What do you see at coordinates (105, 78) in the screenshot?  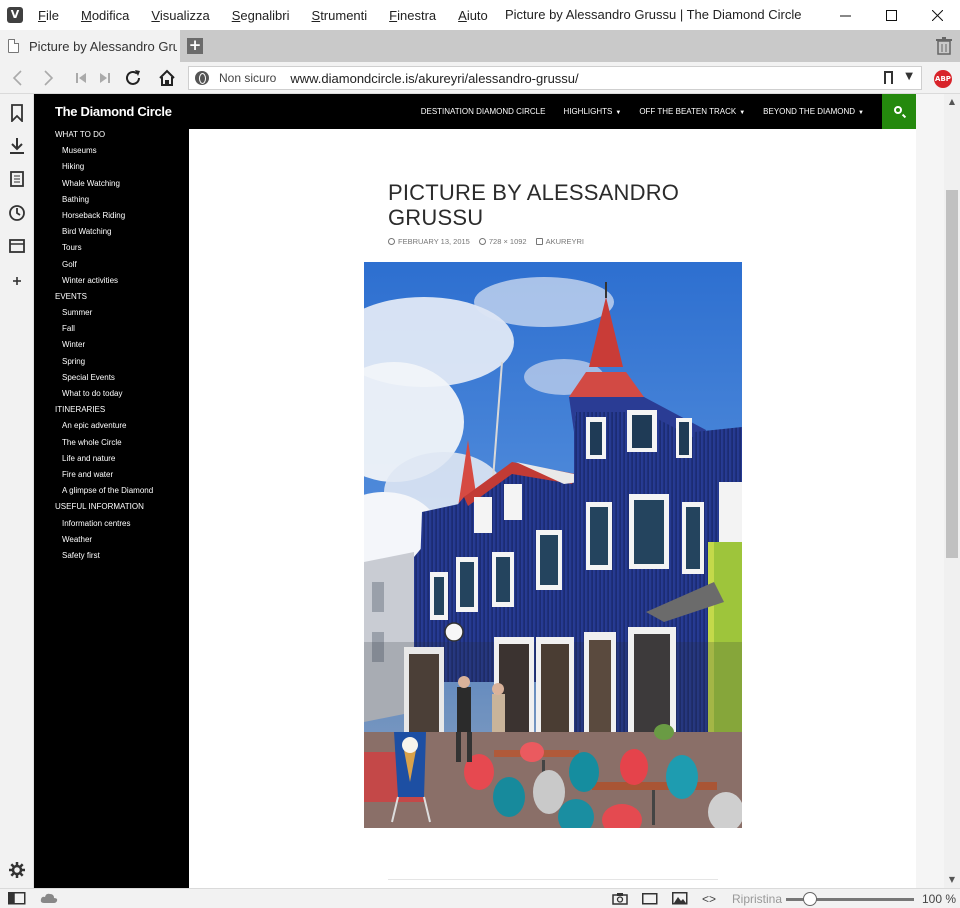 I see `fast-forward-button` at bounding box center [105, 78].